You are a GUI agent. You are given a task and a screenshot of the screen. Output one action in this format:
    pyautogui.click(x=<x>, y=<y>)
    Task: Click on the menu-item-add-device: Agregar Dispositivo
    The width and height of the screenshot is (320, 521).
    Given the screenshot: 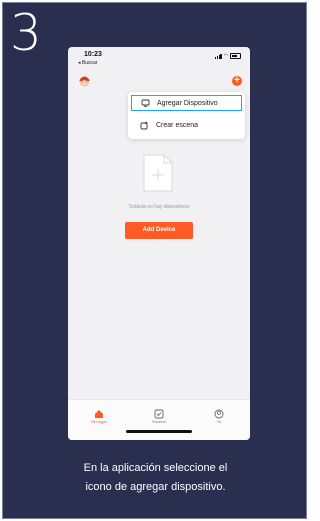 What is the action you would take?
    pyautogui.click(x=186, y=103)
    